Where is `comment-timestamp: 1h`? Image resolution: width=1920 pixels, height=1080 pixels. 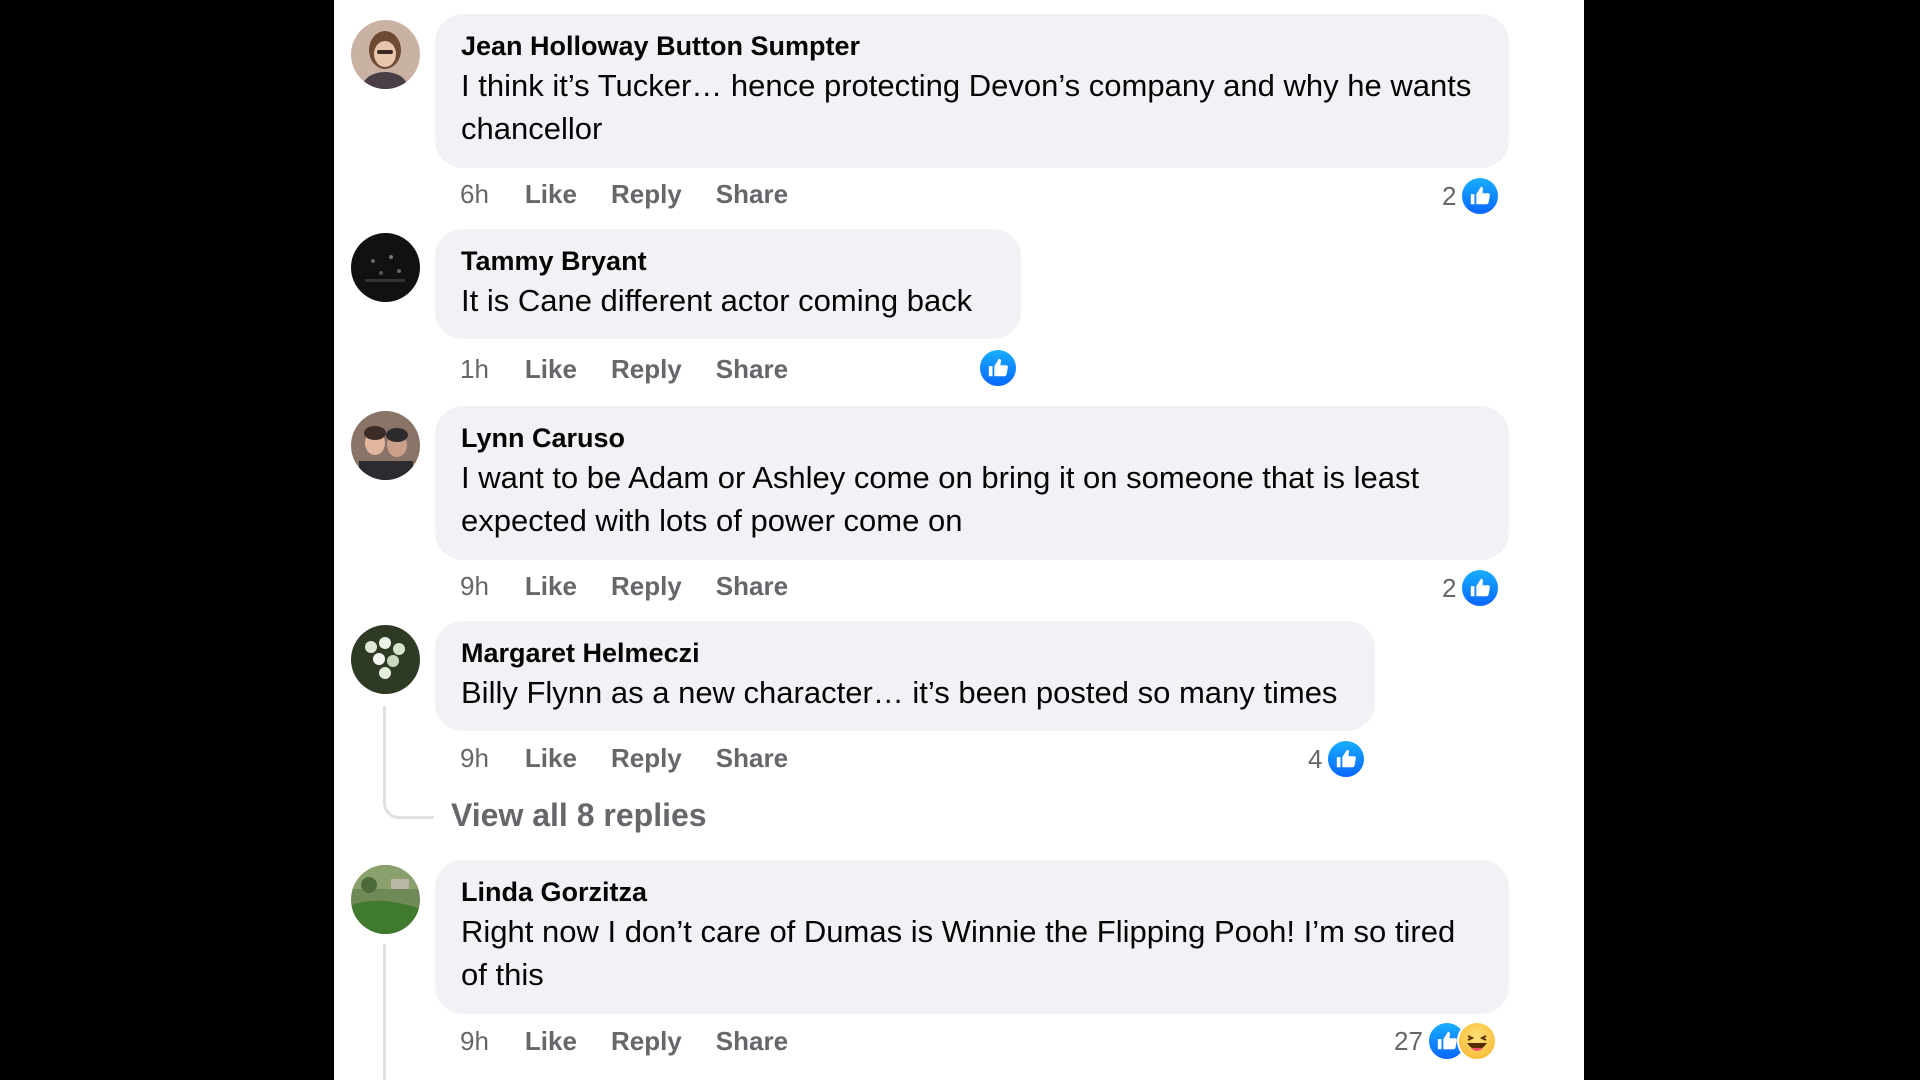
comment-timestamp: 1h is located at coordinates (474, 369).